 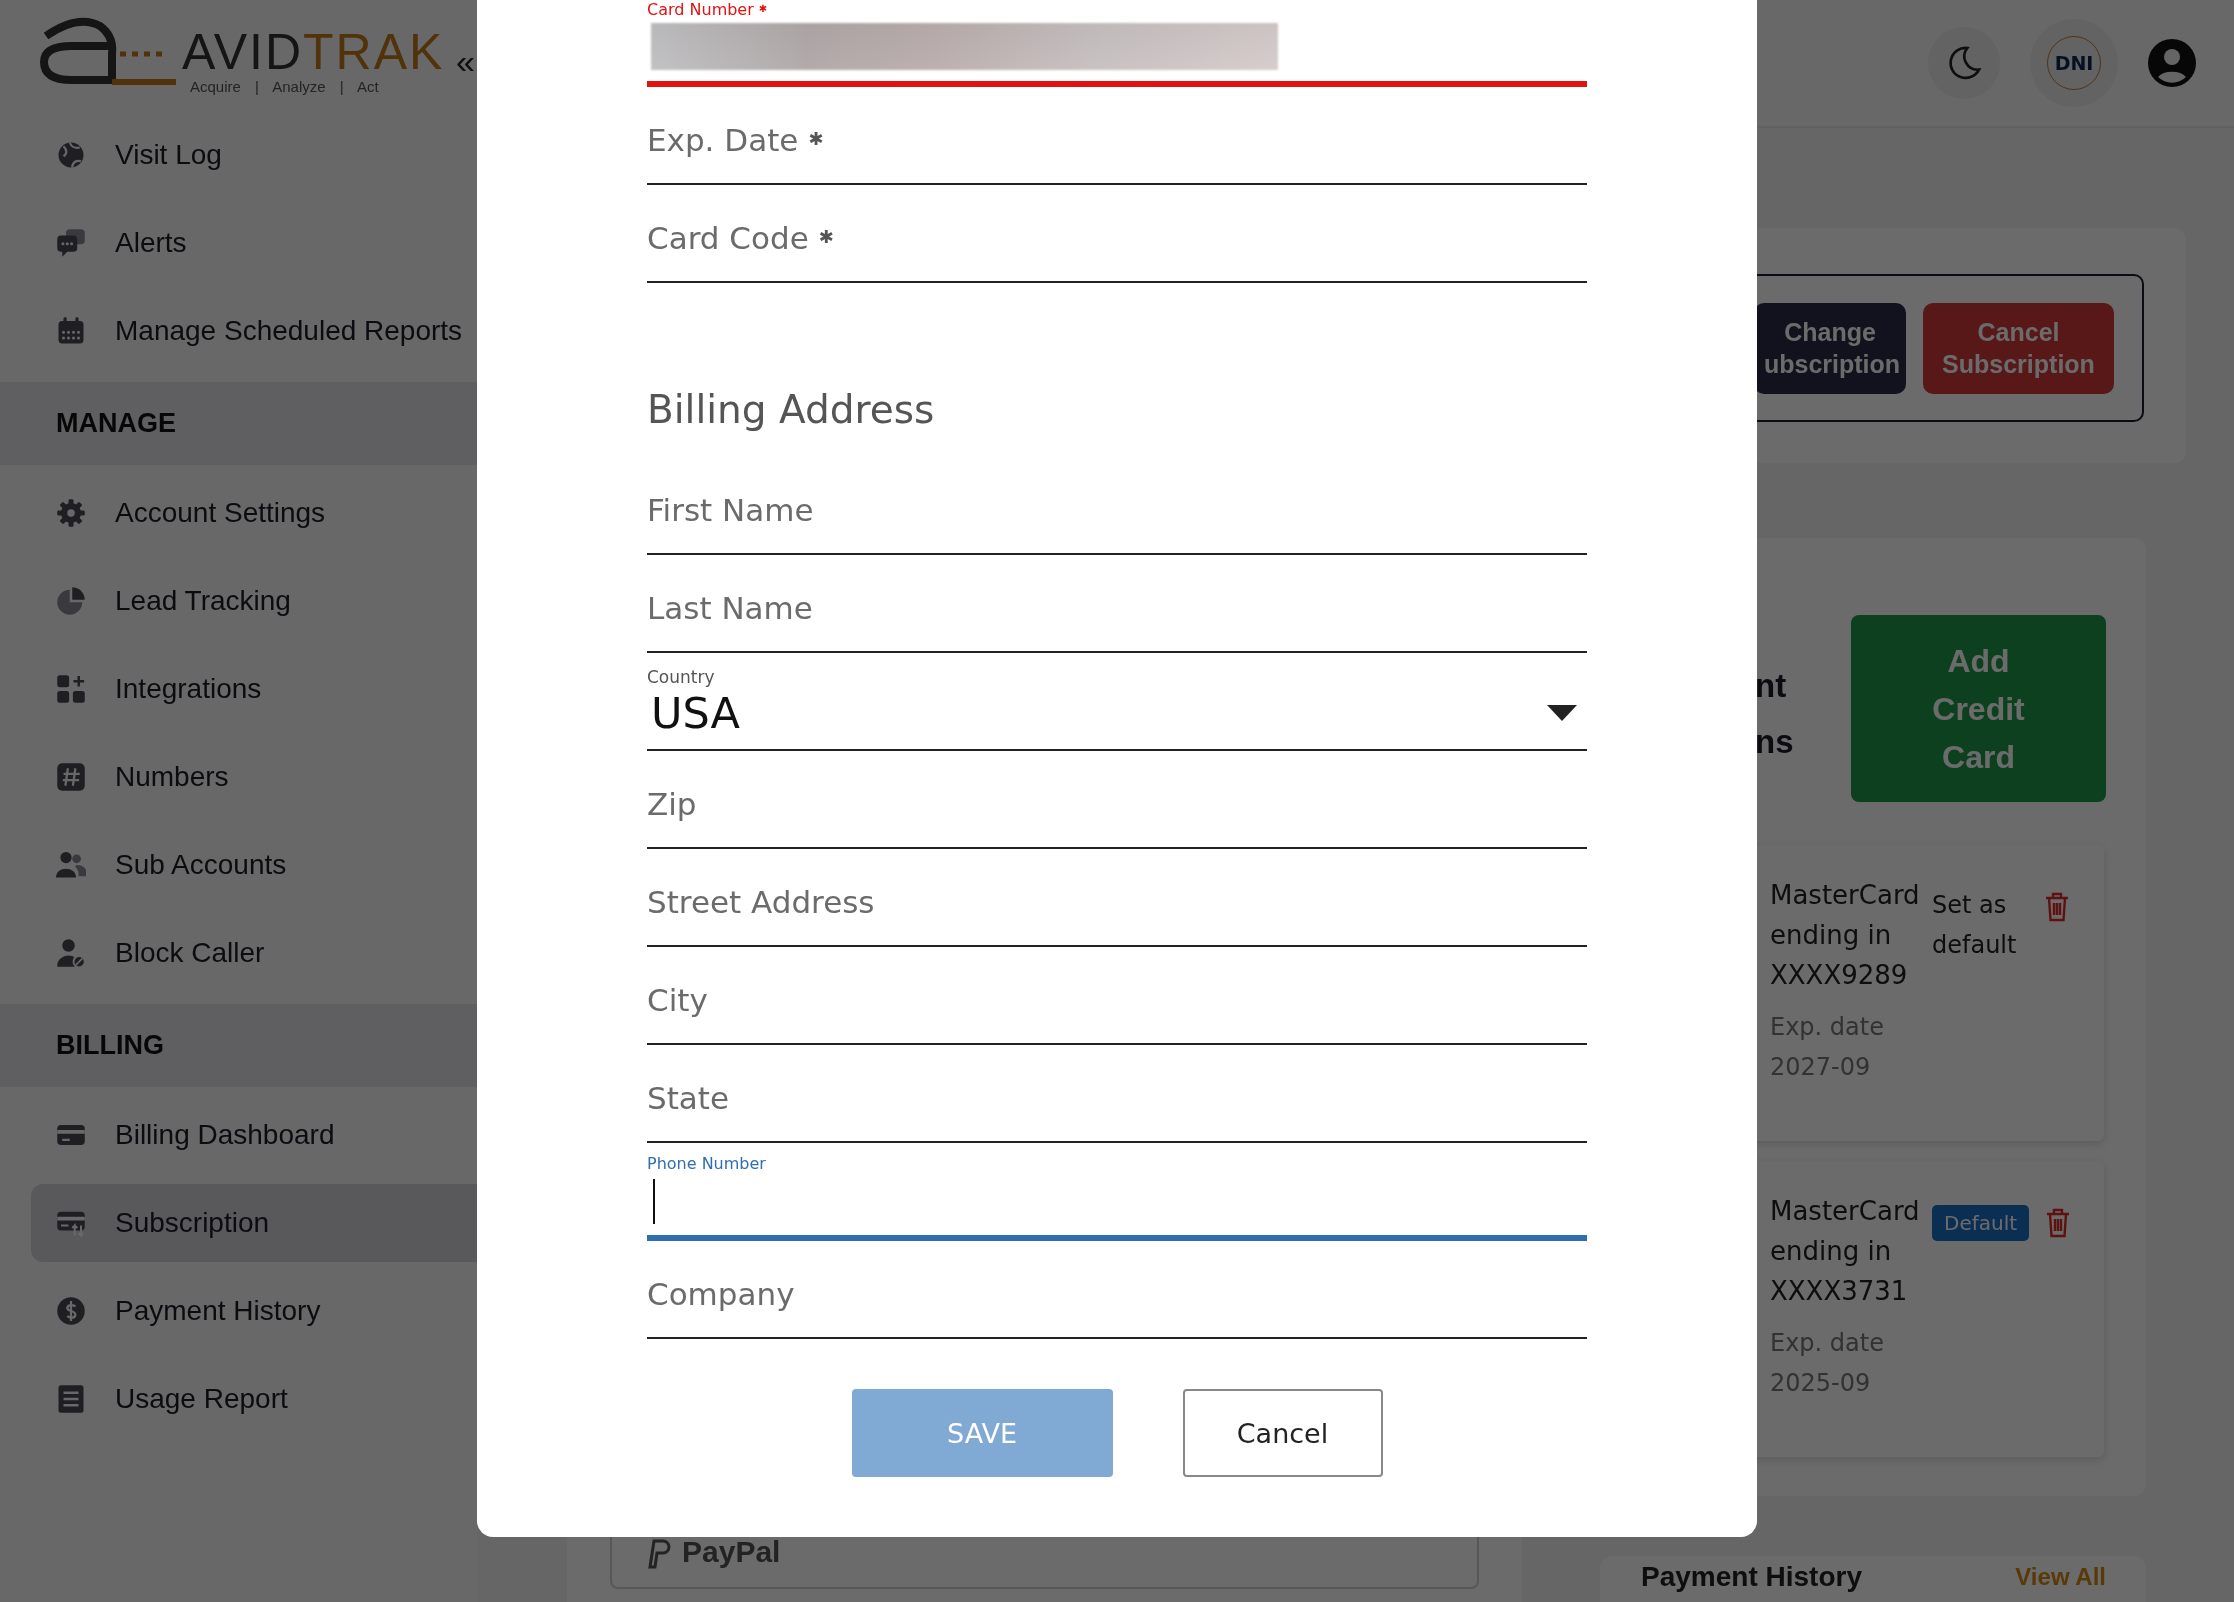 I want to click on input-field: Card Number $^{✱}$, so click(x=1117, y=43).